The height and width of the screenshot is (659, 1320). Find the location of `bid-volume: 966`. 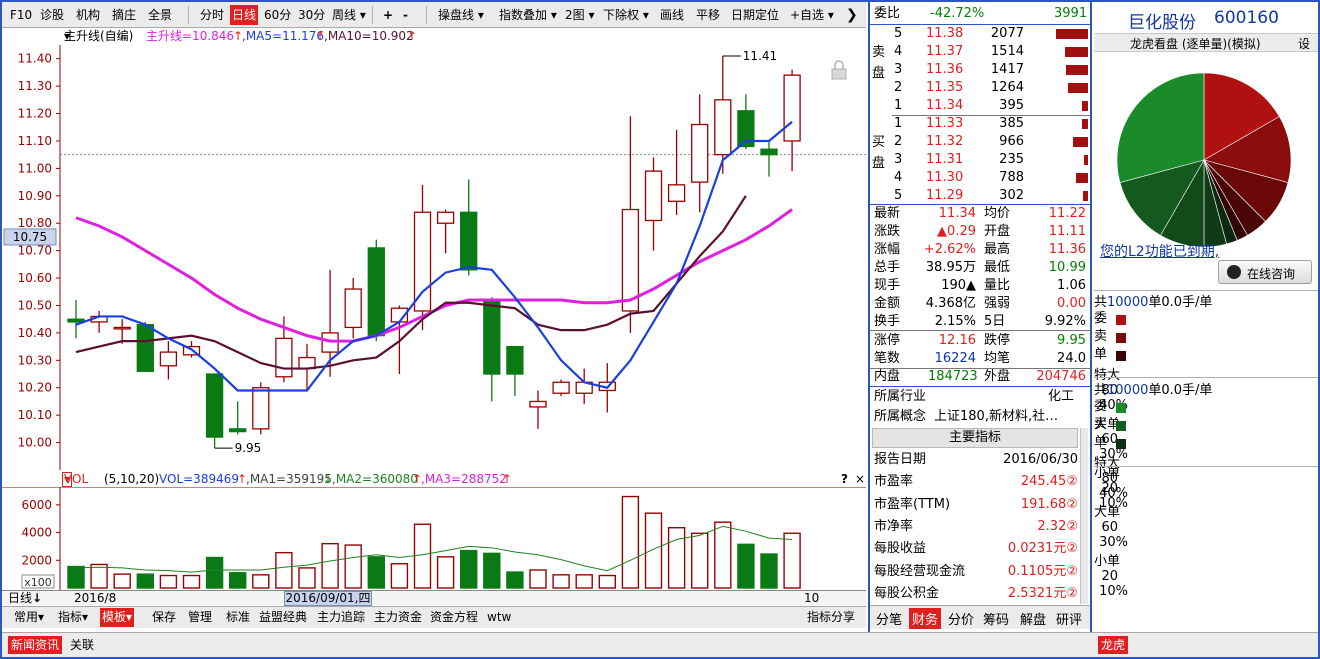

bid-volume: 966 is located at coordinates (1011, 141).